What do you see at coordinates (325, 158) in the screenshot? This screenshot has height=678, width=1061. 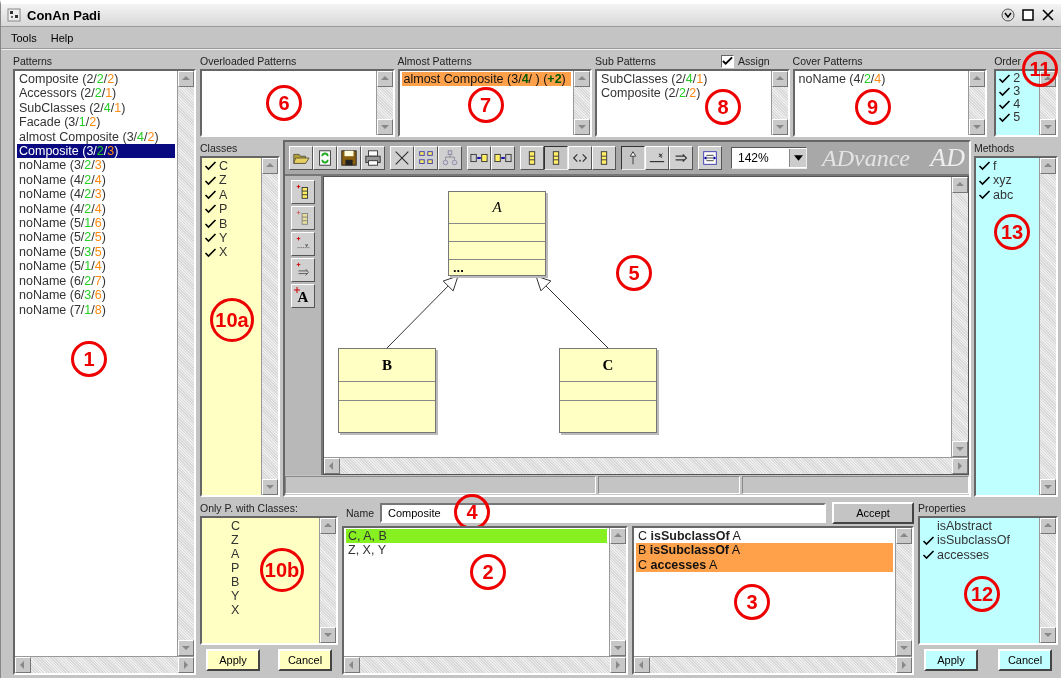 I see `refresh-icon` at bounding box center [325, 158].